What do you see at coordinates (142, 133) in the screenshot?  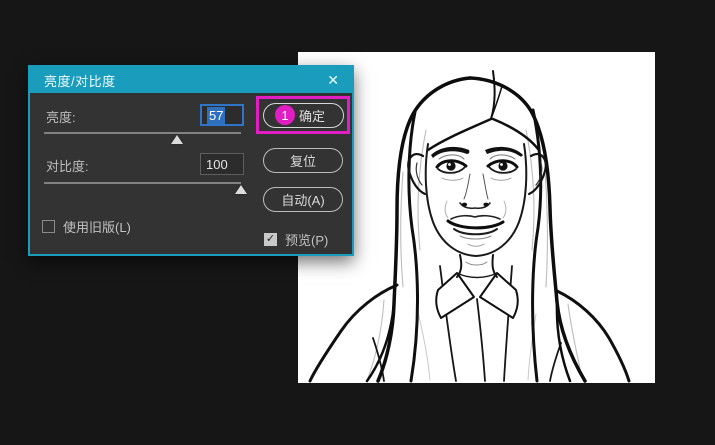 I see `brightness-slider-track` at bounding box center [142, 133].